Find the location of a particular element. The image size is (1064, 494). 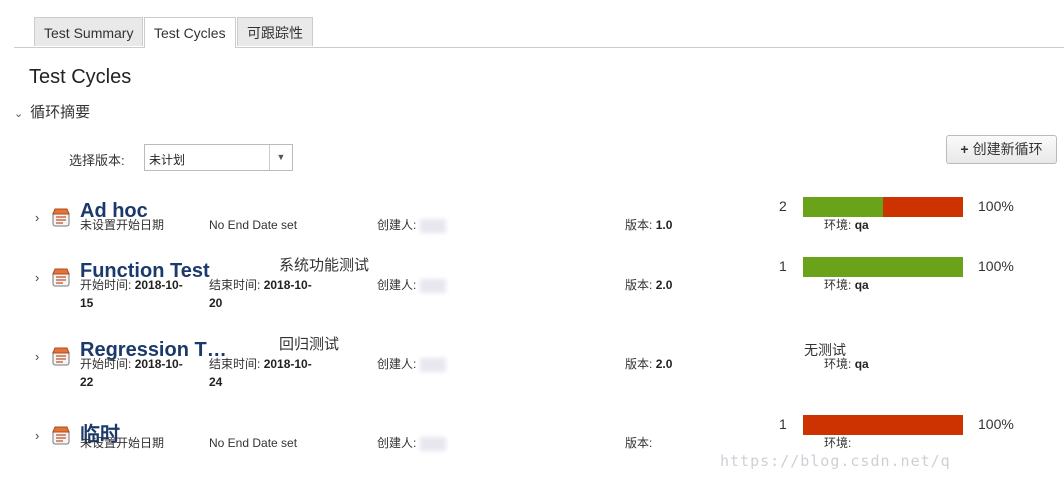

cycle-end-date: 结束时间: 2018-10- 20 is located at coordinates (260, 294).